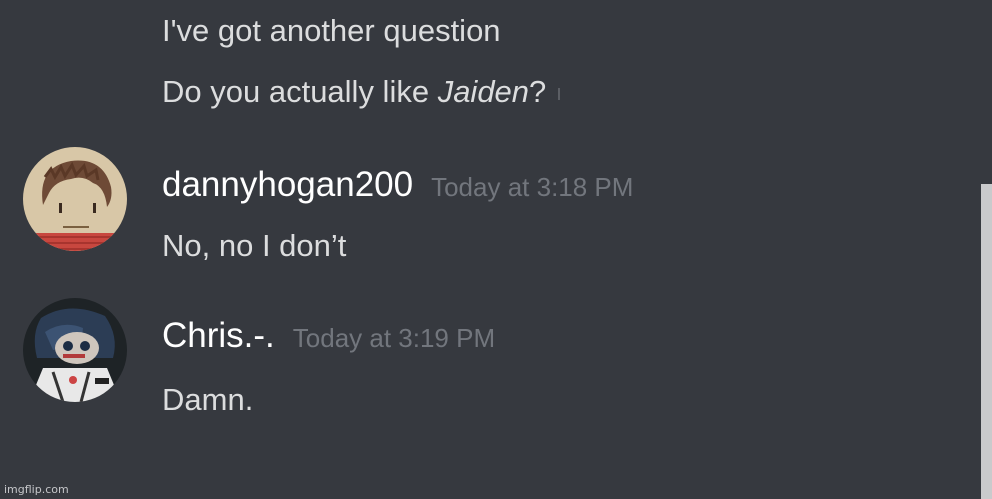 This screenshot has height=499, width=992. Describe the element at coordinates (218, 335) in the screenshot. I see `username: Chris.-.` at that location.